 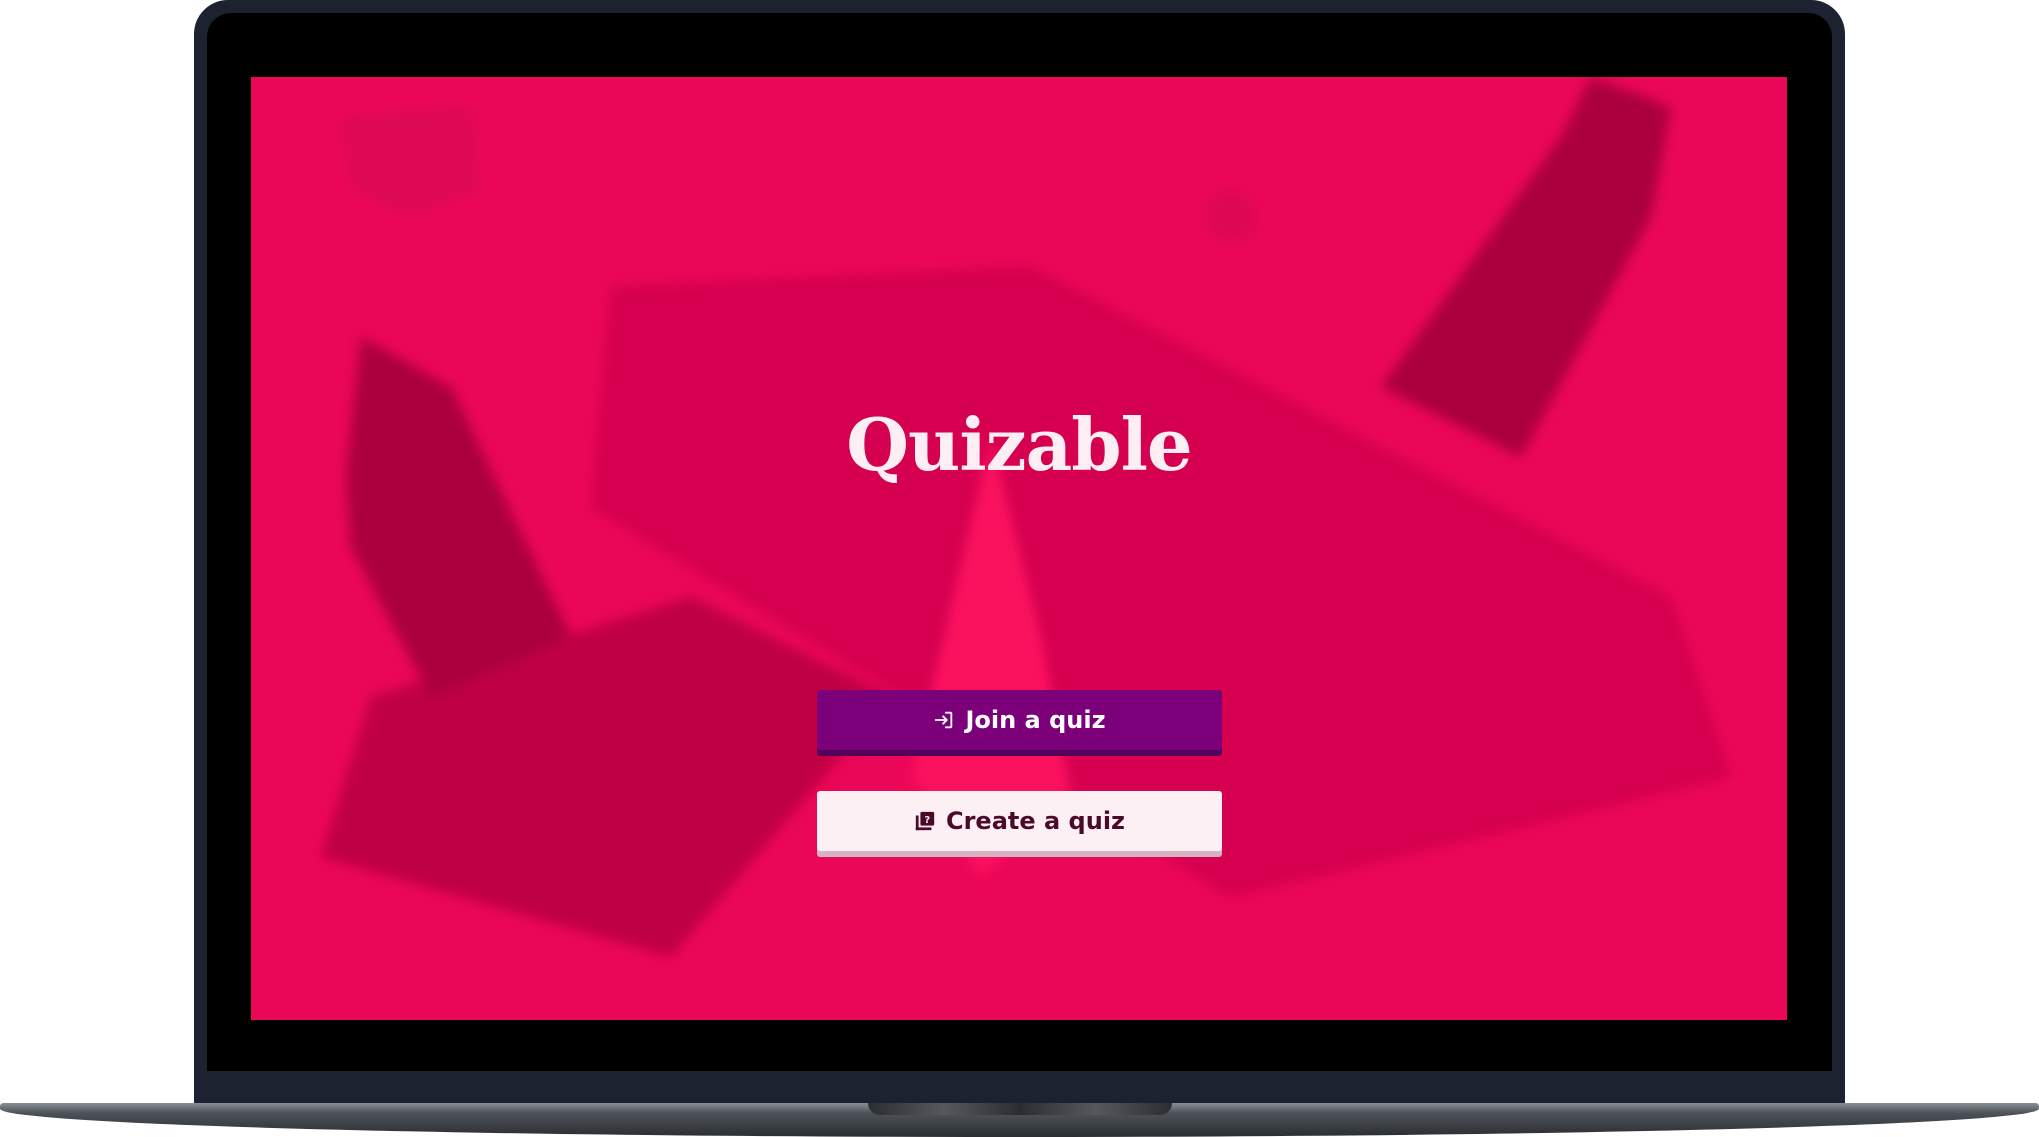 I want to click on create-quiz-label: Create a quiz, so click(x=1035, y=821).